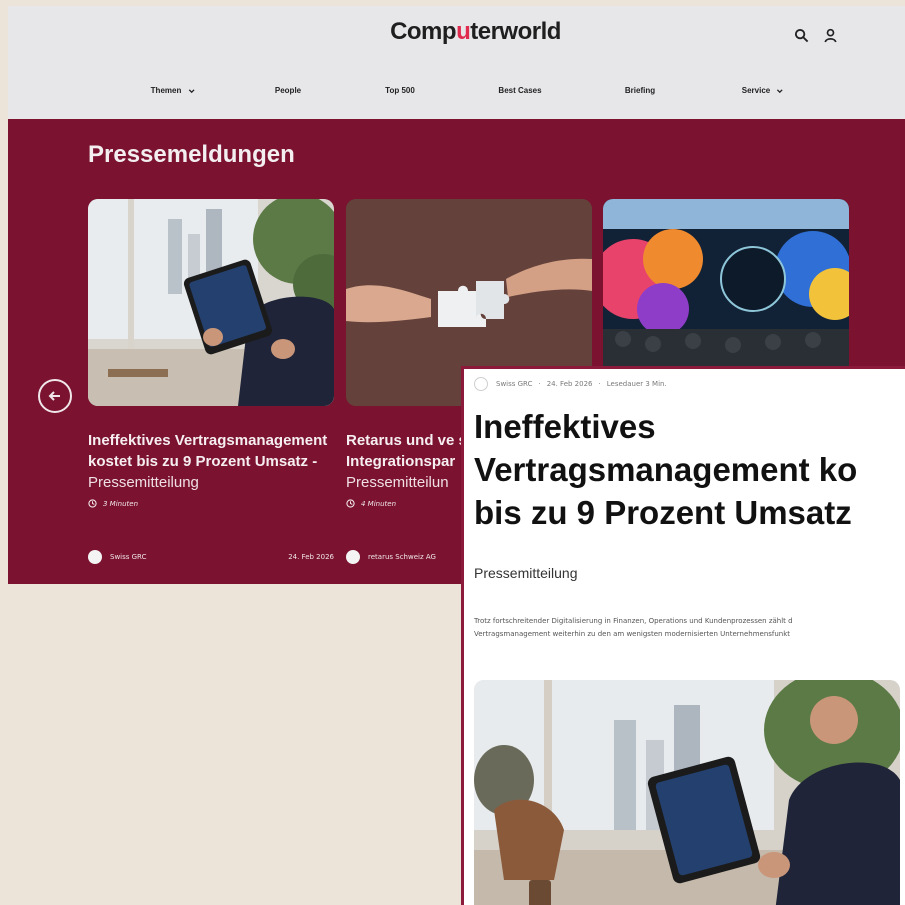  I want to click on article-author: Swiss GRC, so click(514, 384).